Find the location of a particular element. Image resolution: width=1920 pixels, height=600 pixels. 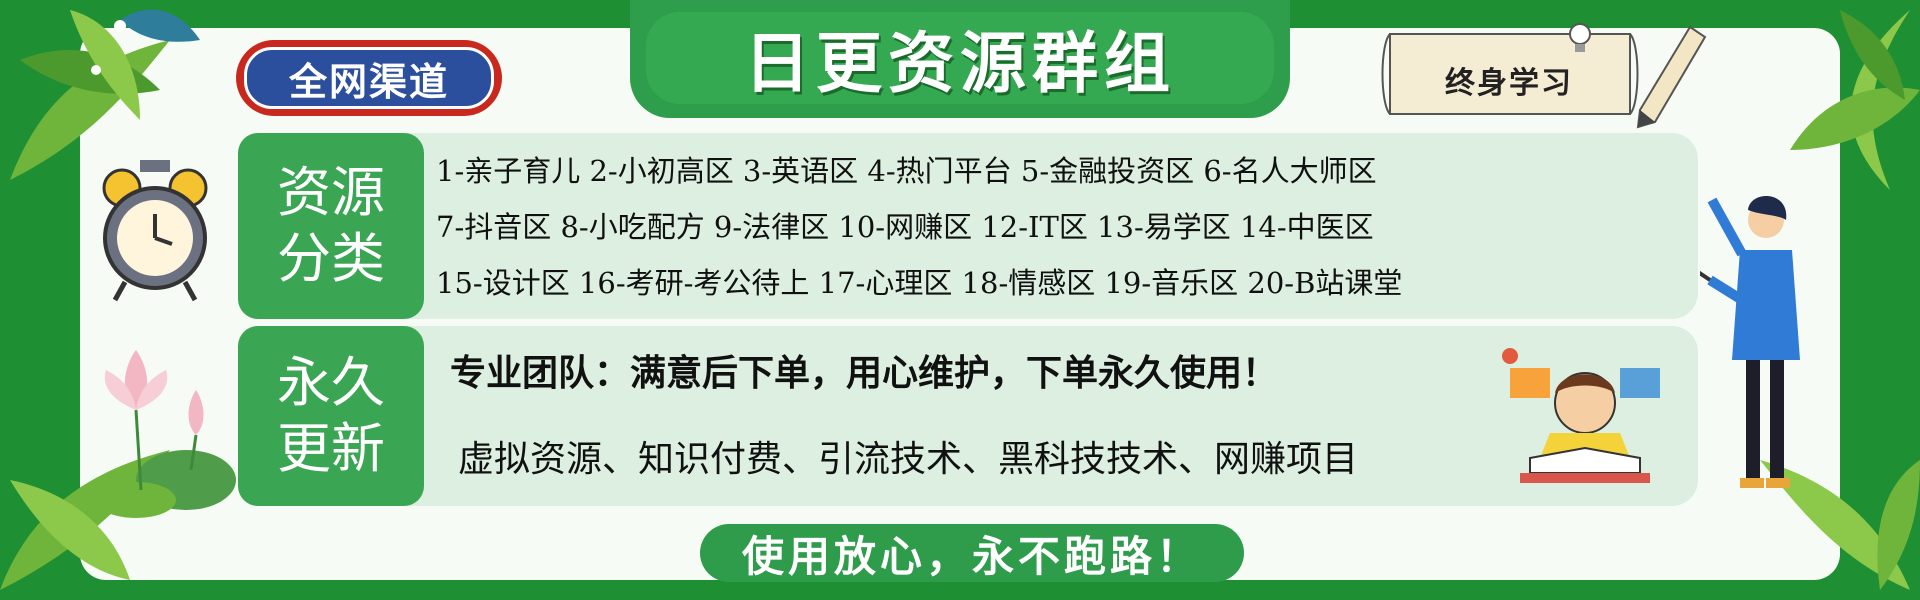

update-section-label: 永久 更新 is located at coordinates (331, 416).